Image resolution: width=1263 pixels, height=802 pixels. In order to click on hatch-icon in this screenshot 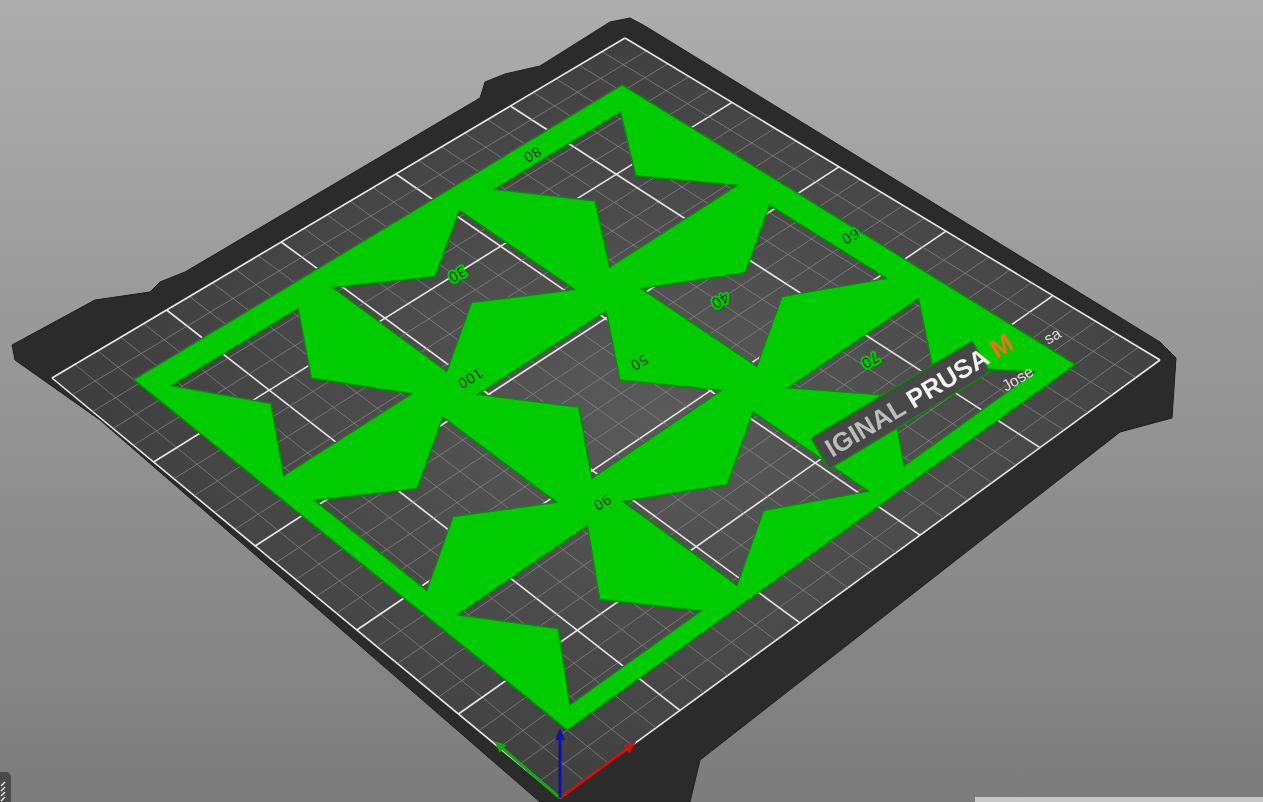, I will do `click(5, 787)`.